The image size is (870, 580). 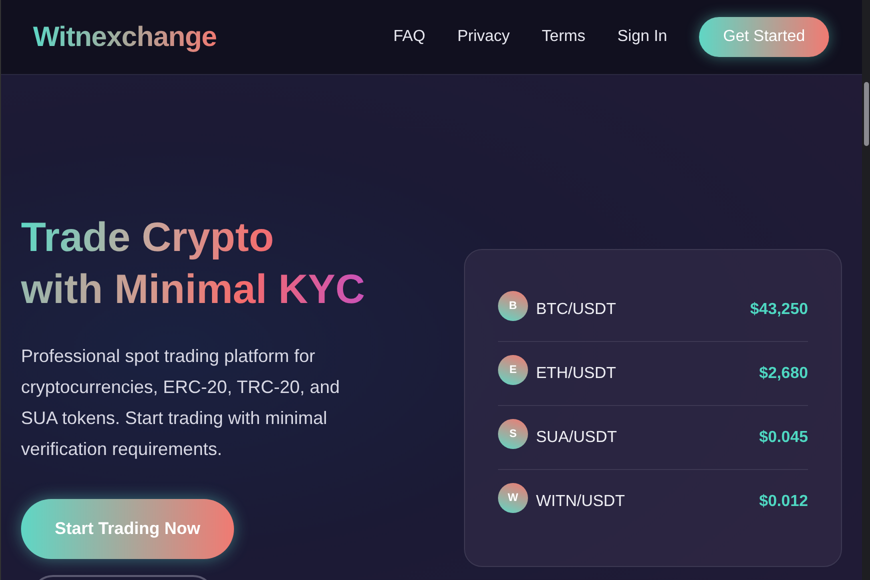 What do you see at coordinates (513, 305) in the screenshot?
I see `coin-icon: B` at bounding box center [513, 305].